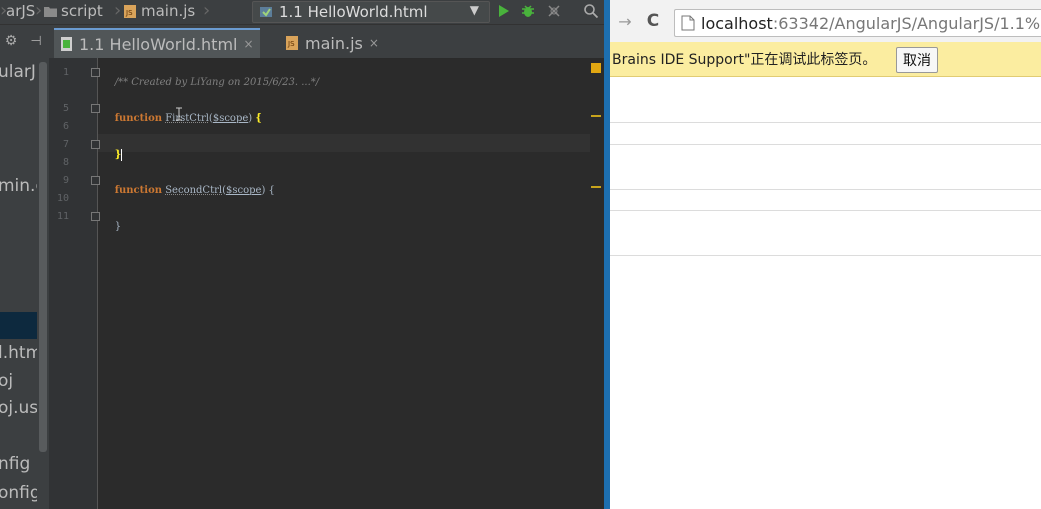 The image size is (1041, 509). I want to click on forward-button: →, so click(625, 21).